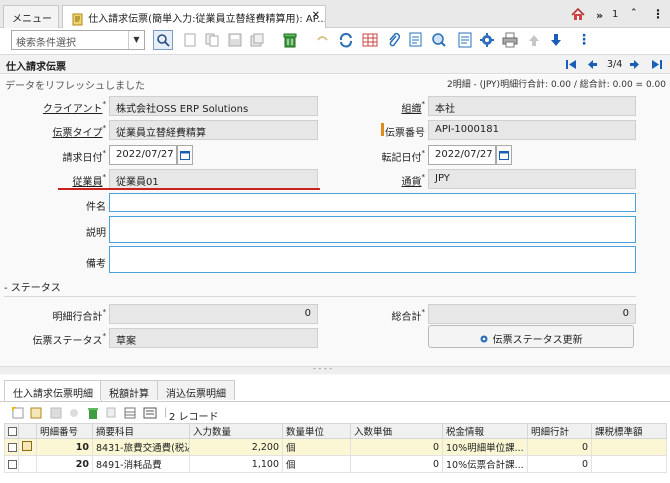 The image size is (670, 483). Describe the element at coordinates (141, 431) in the screenshot. I see `column-header: 摘要科目` at that location.